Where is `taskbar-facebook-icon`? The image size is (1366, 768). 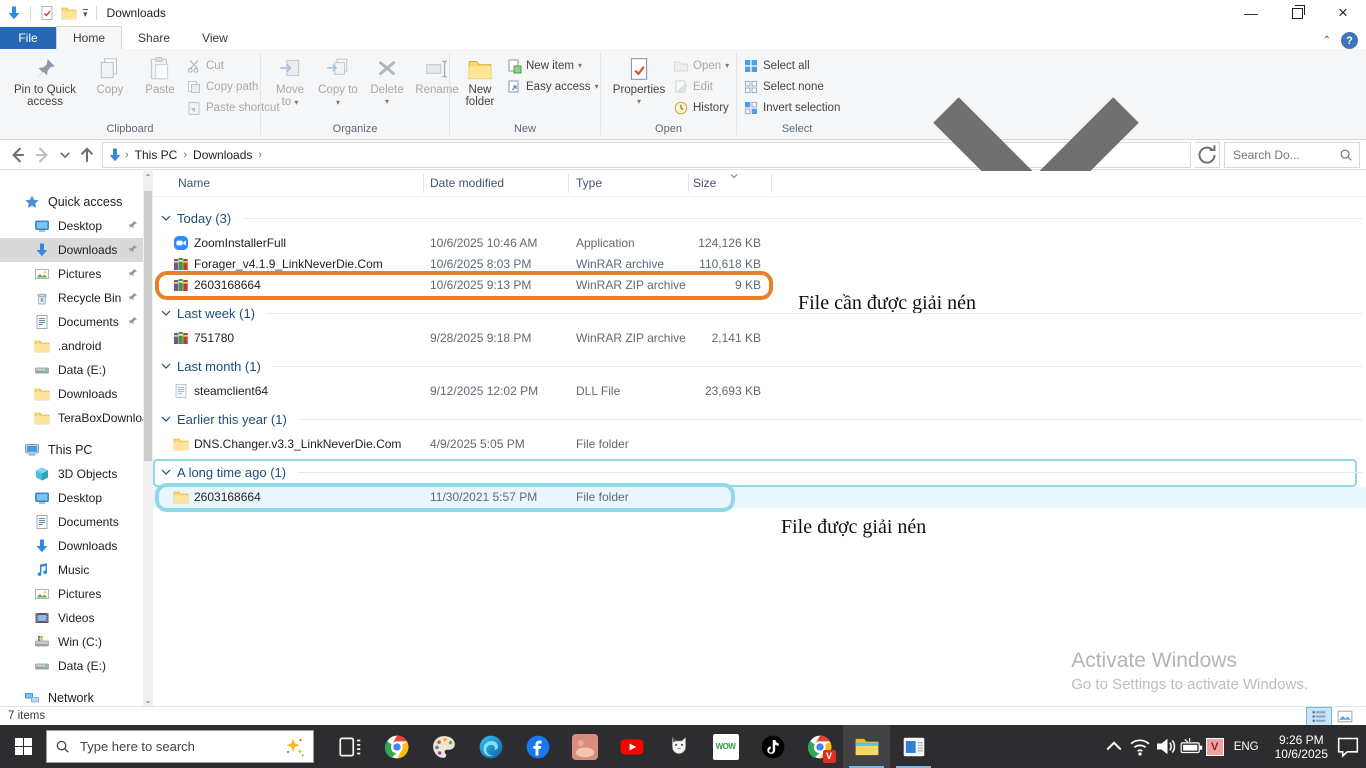
taskbar-facebook-icon is located at coordinates (537, 746).